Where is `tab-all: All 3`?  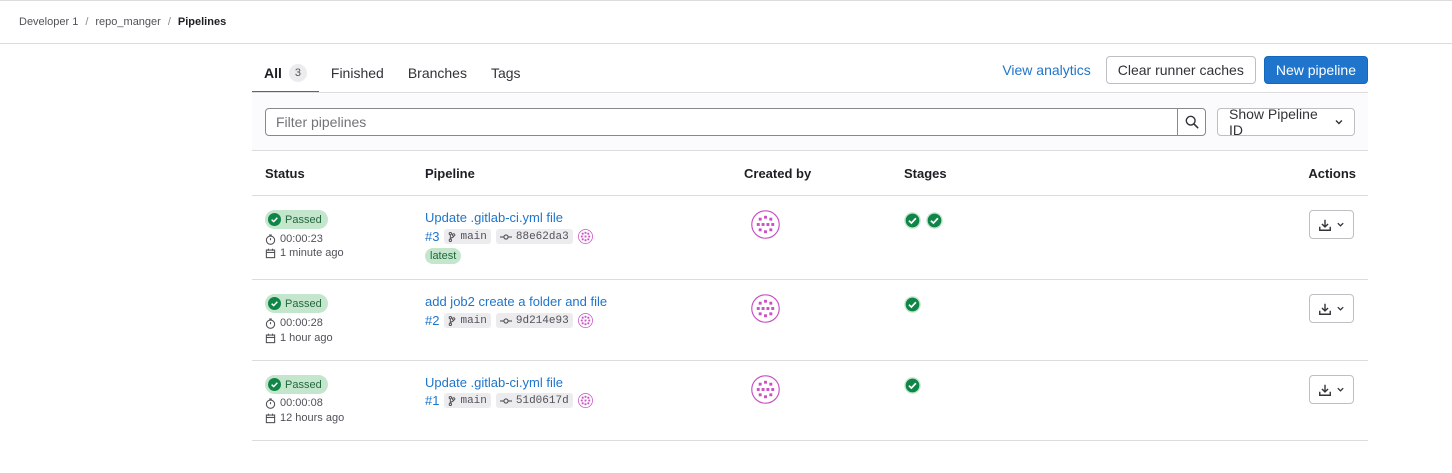 tab-all: All 3 is located at coordinates (285, 72).